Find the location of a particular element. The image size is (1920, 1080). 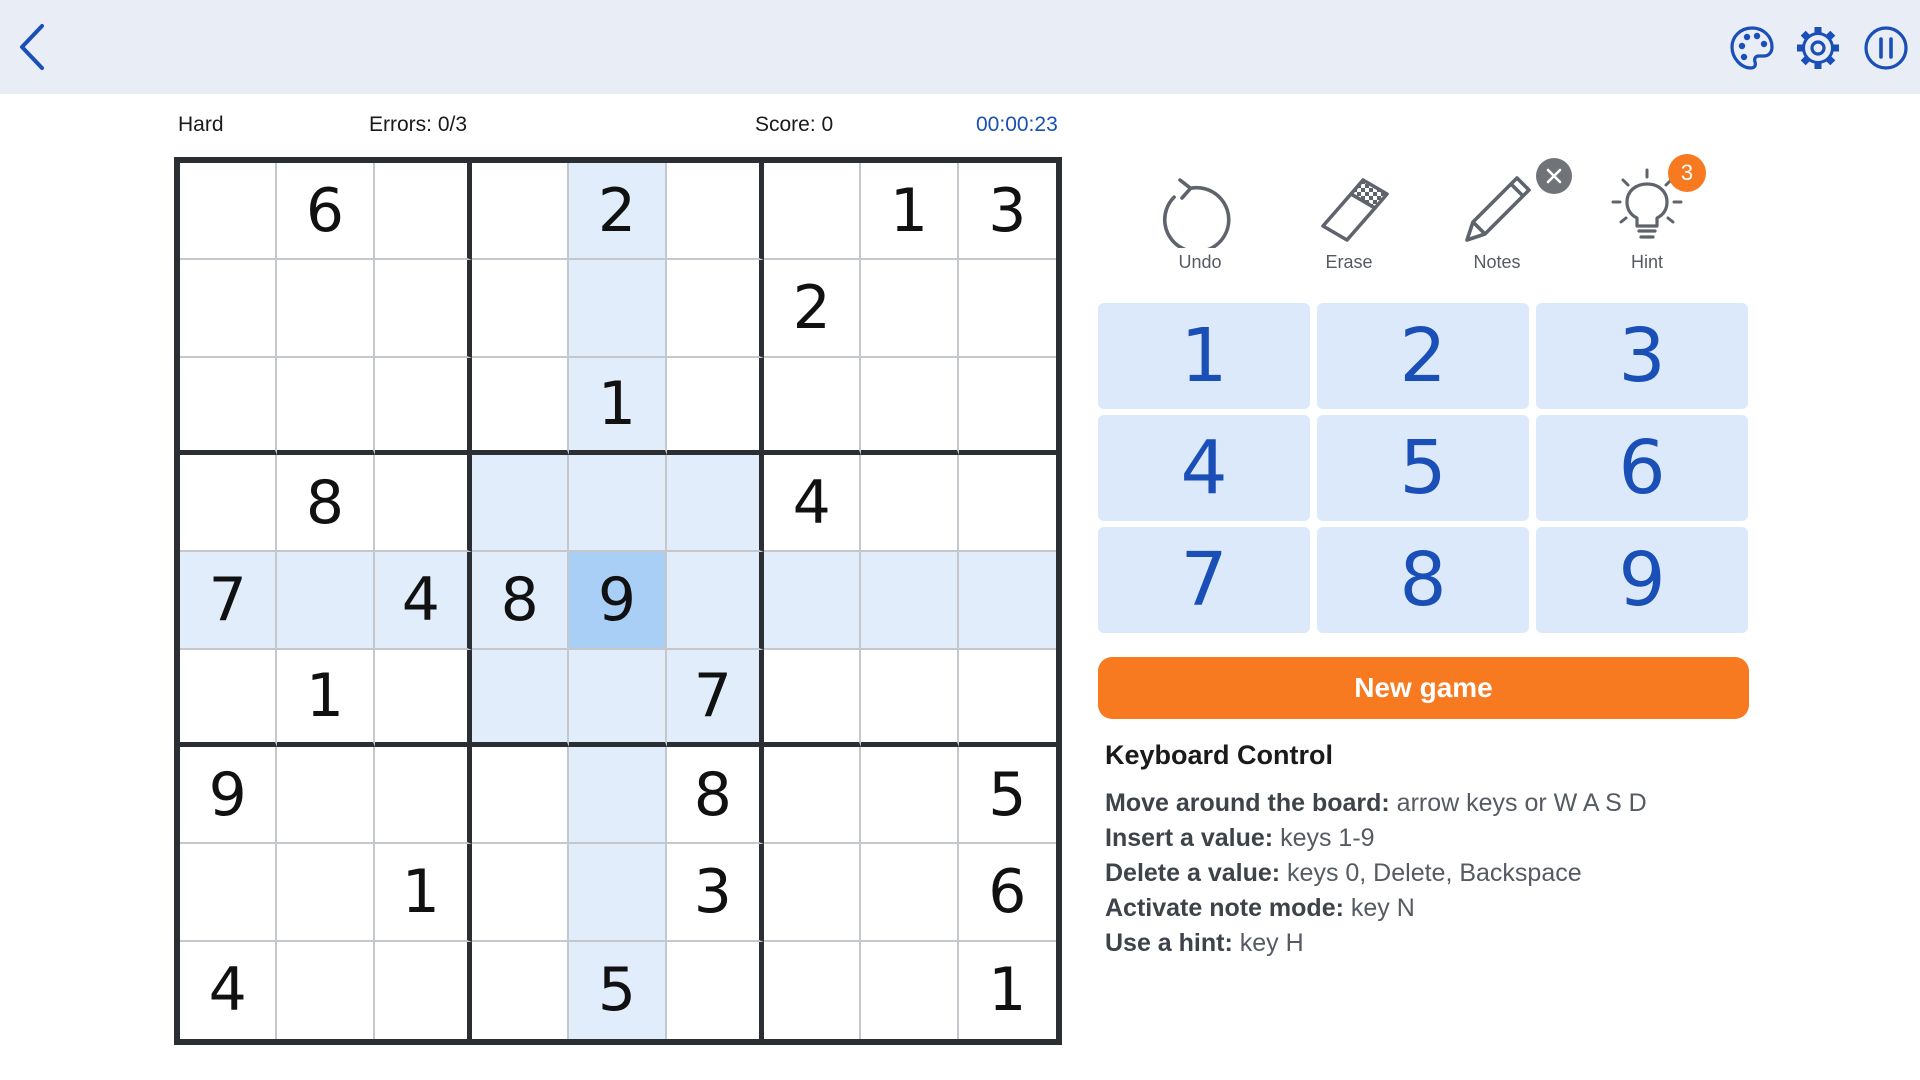

sudoku-cell-r6-c8 is located at coordinates (910, 698).